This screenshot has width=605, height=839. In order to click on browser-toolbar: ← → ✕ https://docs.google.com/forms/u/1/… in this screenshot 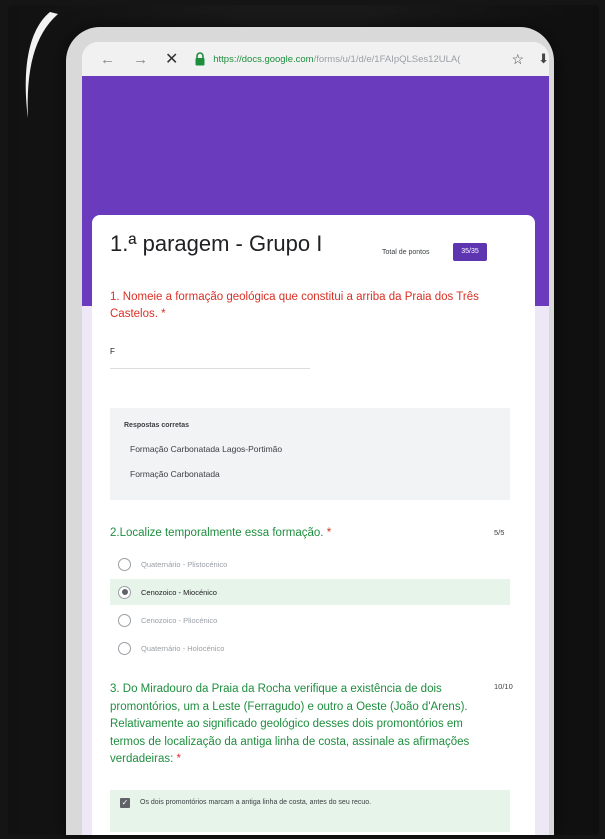, I will do `click(315, 59)`.